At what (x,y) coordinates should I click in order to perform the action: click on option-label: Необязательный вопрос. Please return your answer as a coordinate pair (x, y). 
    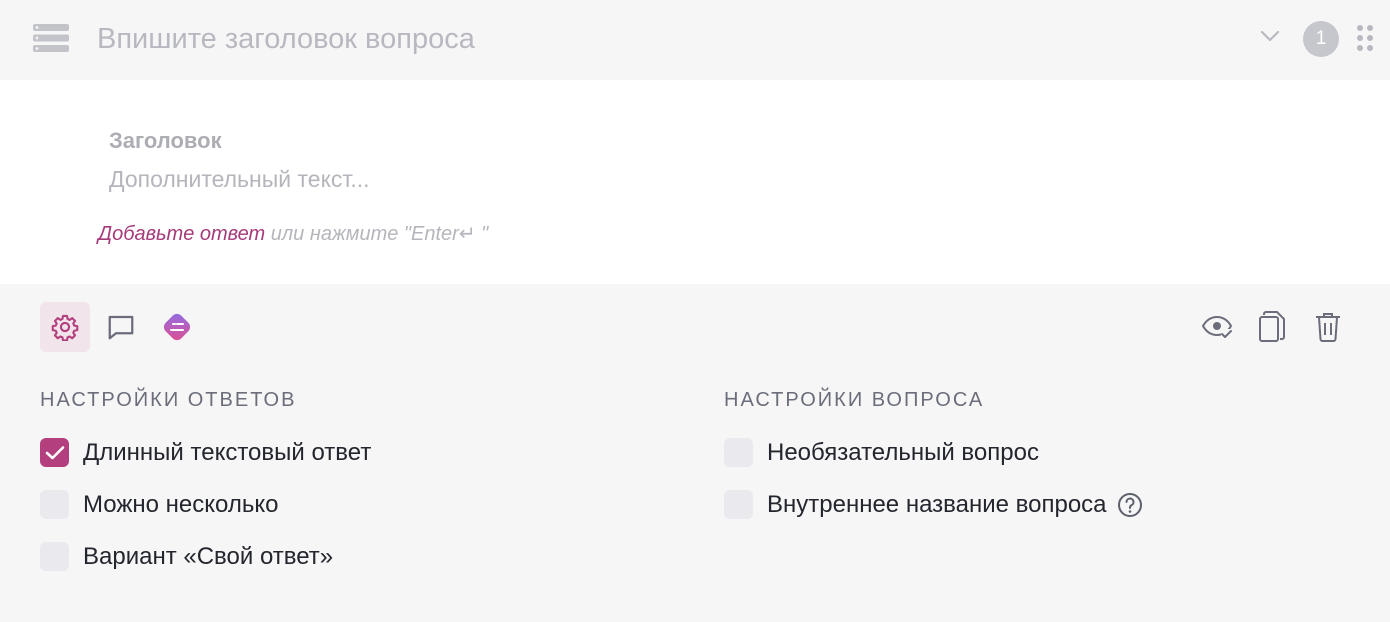
    Looking at the image, I should click on (903, 452).